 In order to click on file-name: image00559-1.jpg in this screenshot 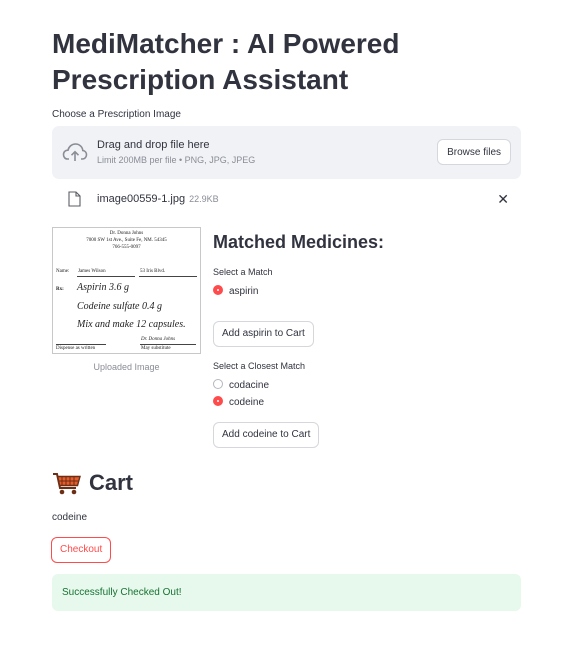, I will do `click(141, 199)`.